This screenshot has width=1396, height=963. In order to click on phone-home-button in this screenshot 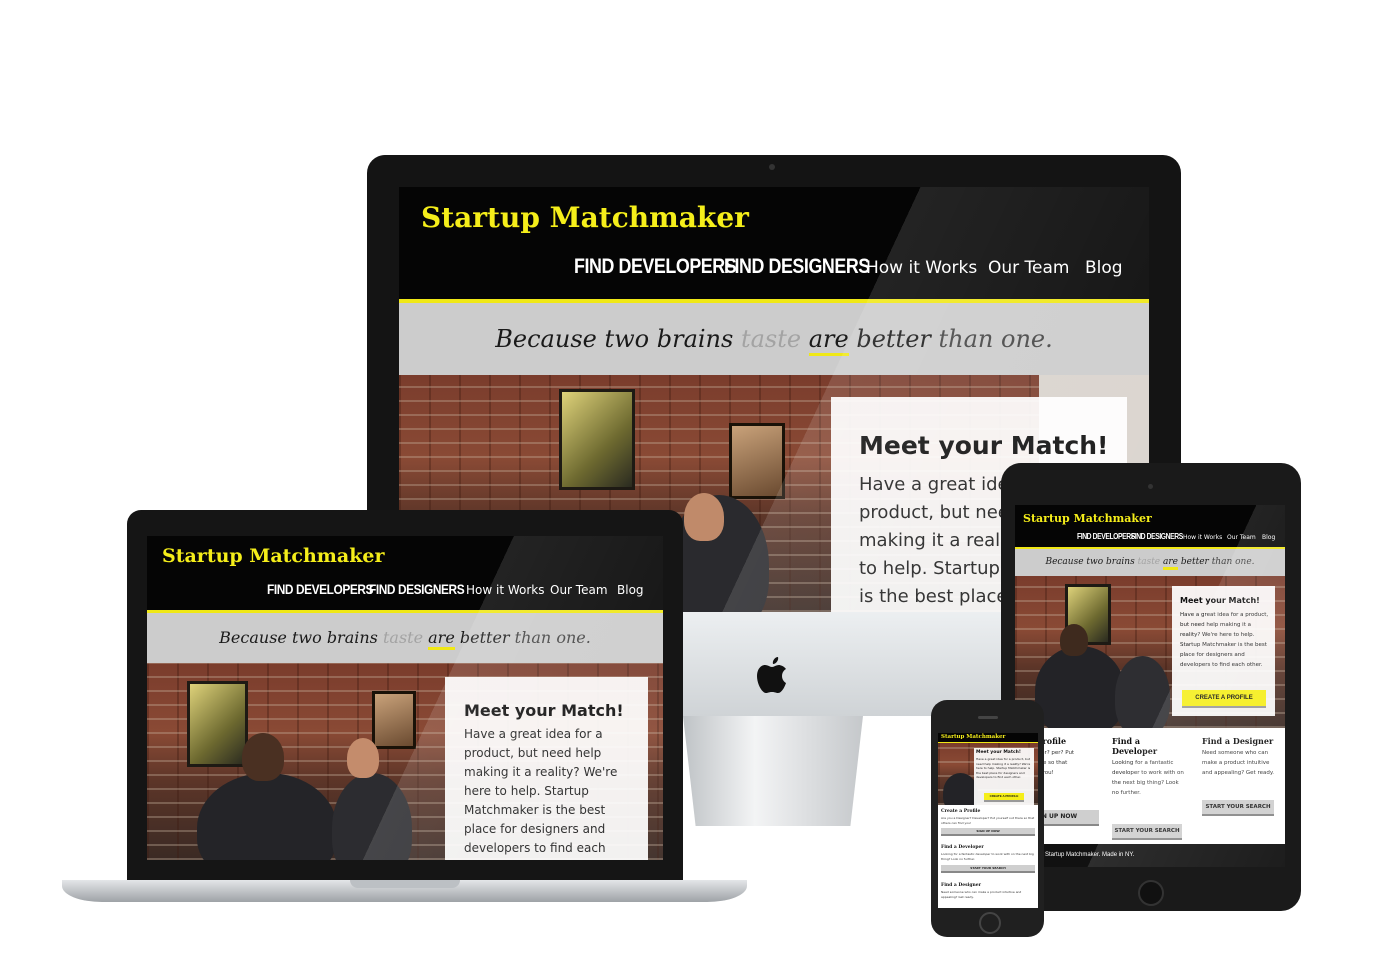, I will do `click(990, 923)`.